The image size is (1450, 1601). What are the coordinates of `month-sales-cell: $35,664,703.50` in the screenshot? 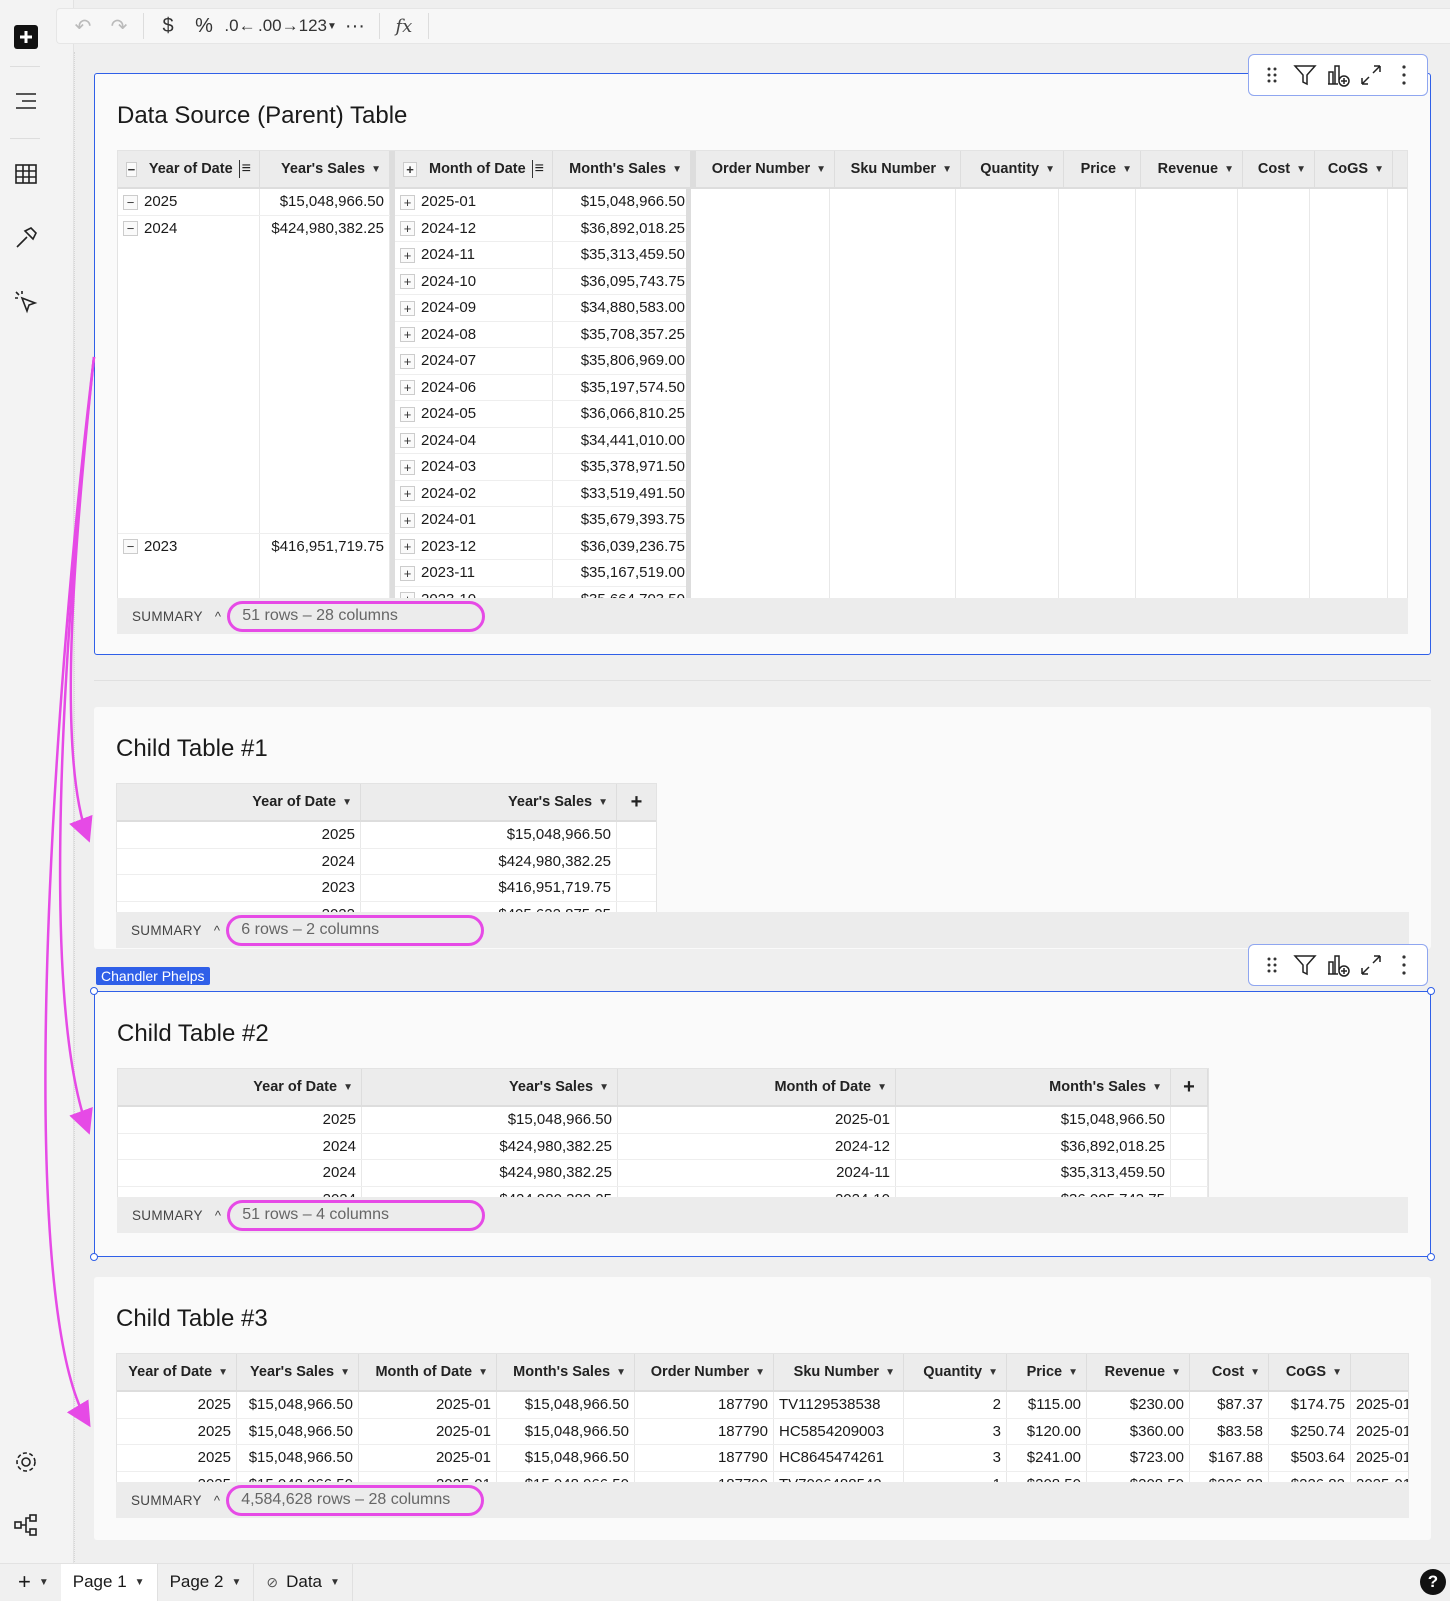 It's located at (622, 592).